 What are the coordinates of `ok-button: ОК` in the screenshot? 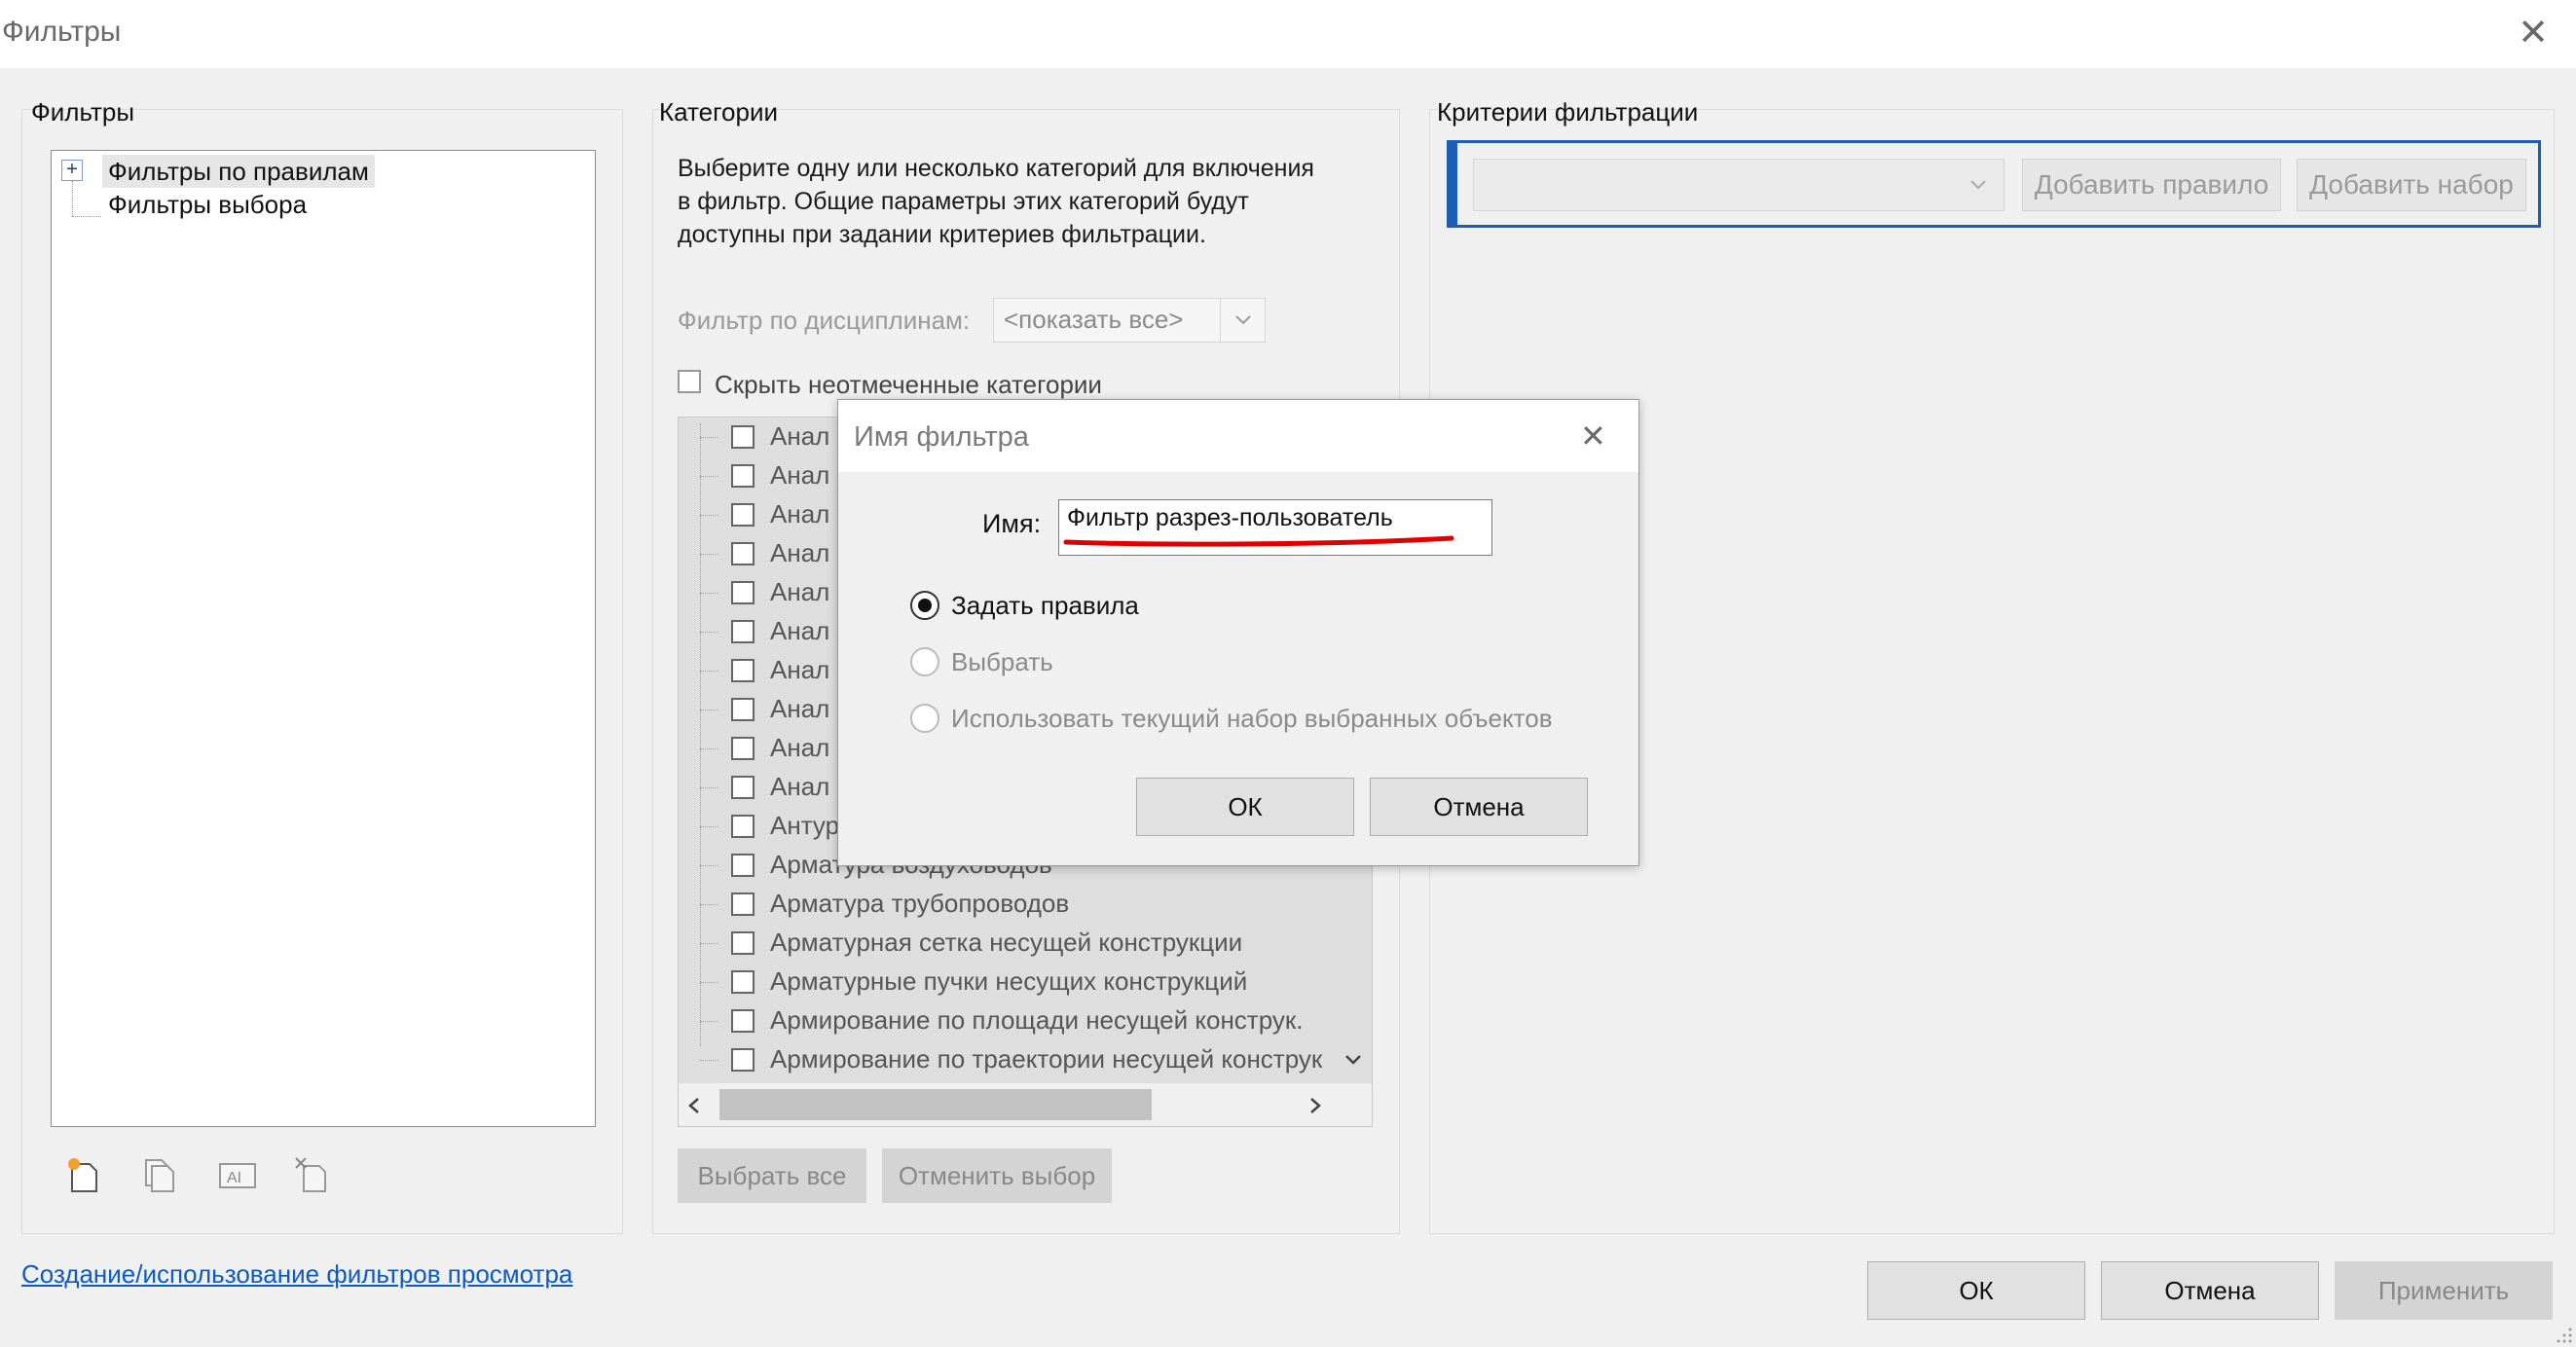 It's located at (1976, 1290).